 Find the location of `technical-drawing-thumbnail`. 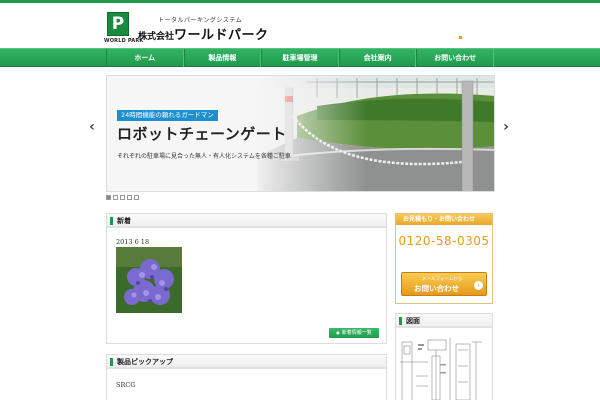

technical-drawing-thumbnail is located at coordinates (444, 368).